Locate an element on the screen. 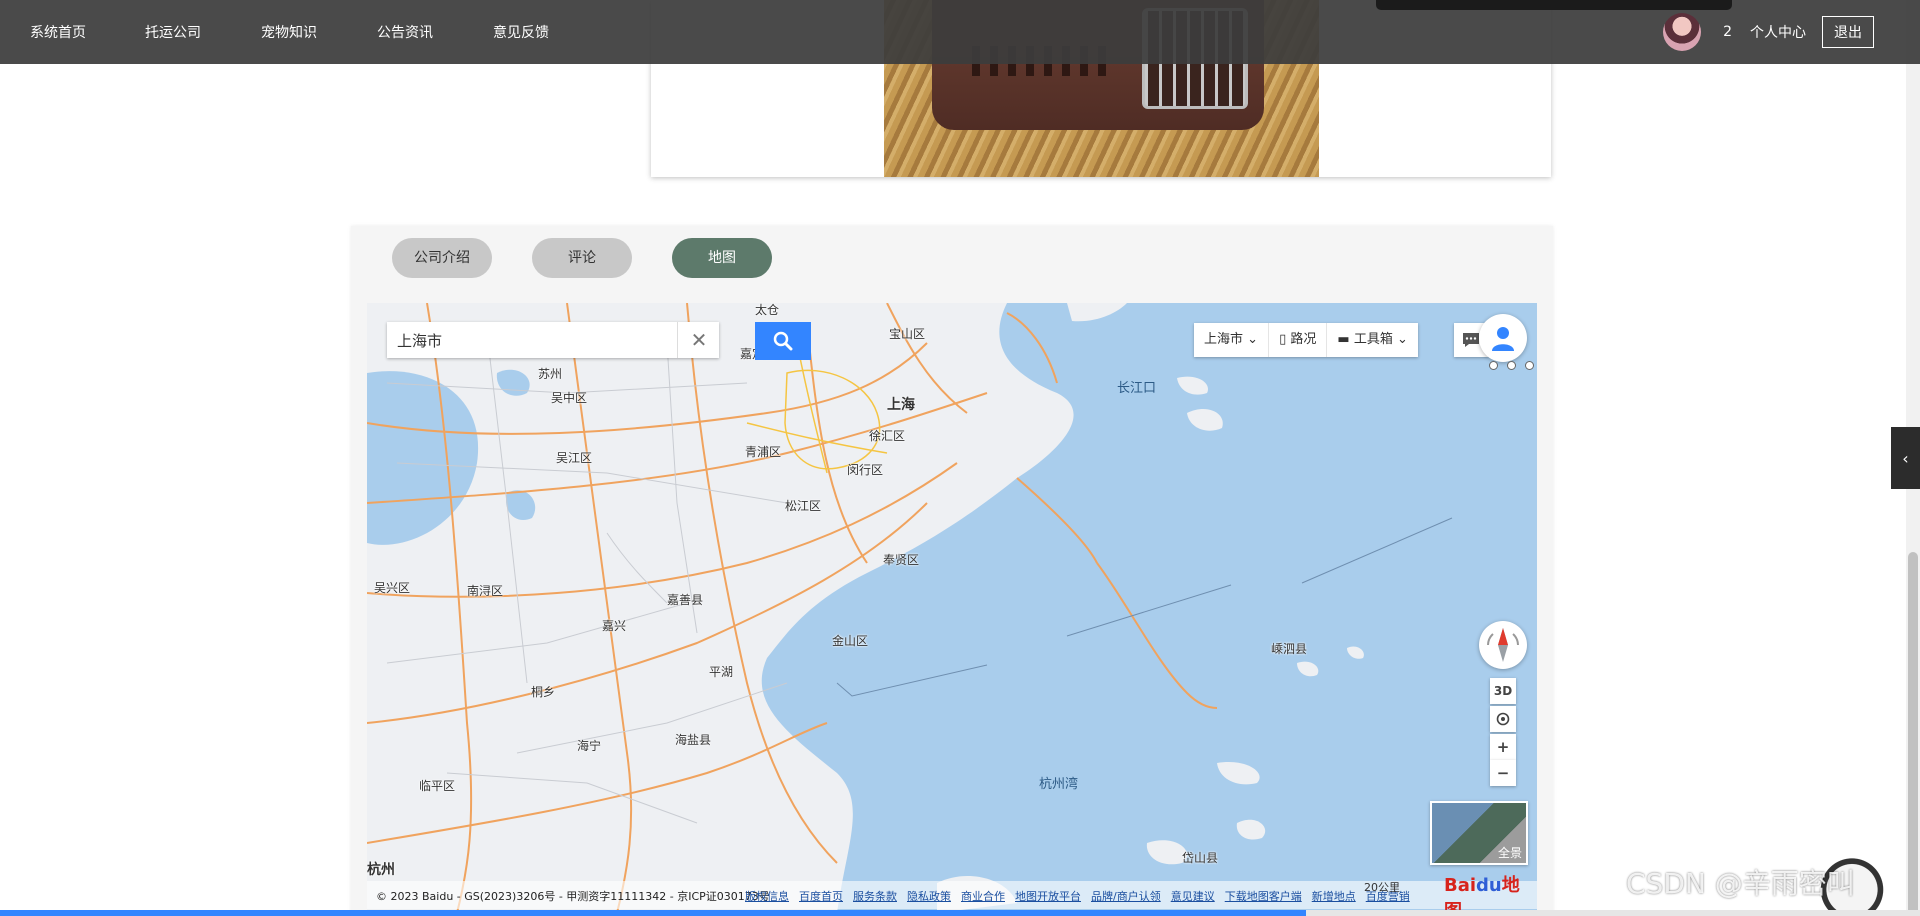 The height and width of the screenshot is (916, 1920). cart-count: 2 is located at coordinates (1727, 32).